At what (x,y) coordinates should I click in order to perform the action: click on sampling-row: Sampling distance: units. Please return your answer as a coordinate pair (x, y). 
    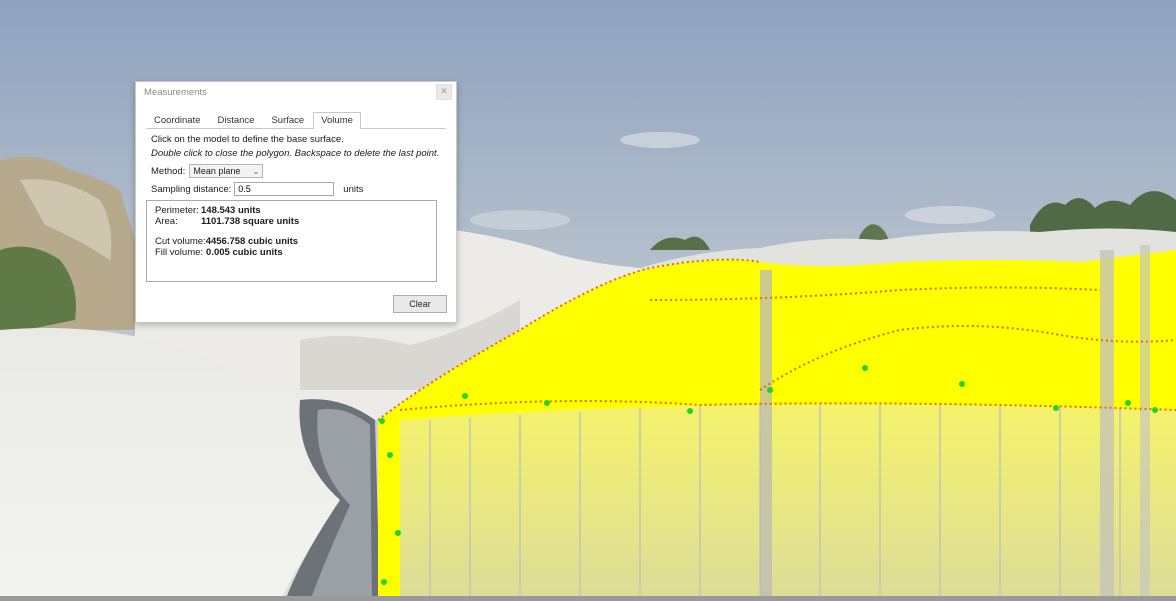
    Looking at the image, I should click on (257, 189).